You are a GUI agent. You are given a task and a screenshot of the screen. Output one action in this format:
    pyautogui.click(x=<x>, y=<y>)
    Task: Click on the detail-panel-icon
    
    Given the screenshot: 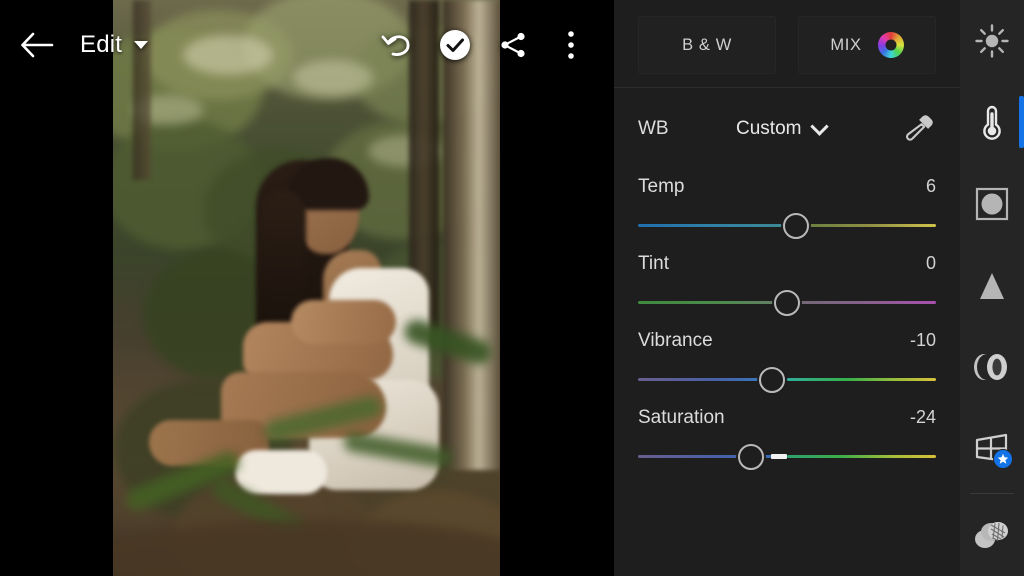 What is the action you would take?
    pyautogui.click(x=992, y=286)
    